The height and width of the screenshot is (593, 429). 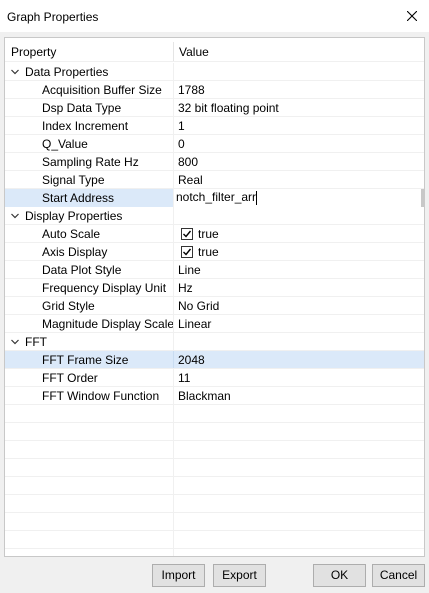 What do you see at coordinates (102, 90) in the screenshot?
I see `property-name: Acquisition Buffer Size` at bounding box center [102, 90].